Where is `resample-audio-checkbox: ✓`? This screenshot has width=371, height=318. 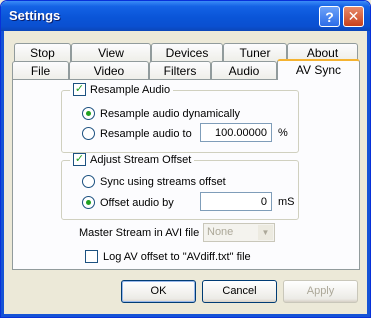
resample-audio-checkbox: ✓ is located at coordinates (79, 89).